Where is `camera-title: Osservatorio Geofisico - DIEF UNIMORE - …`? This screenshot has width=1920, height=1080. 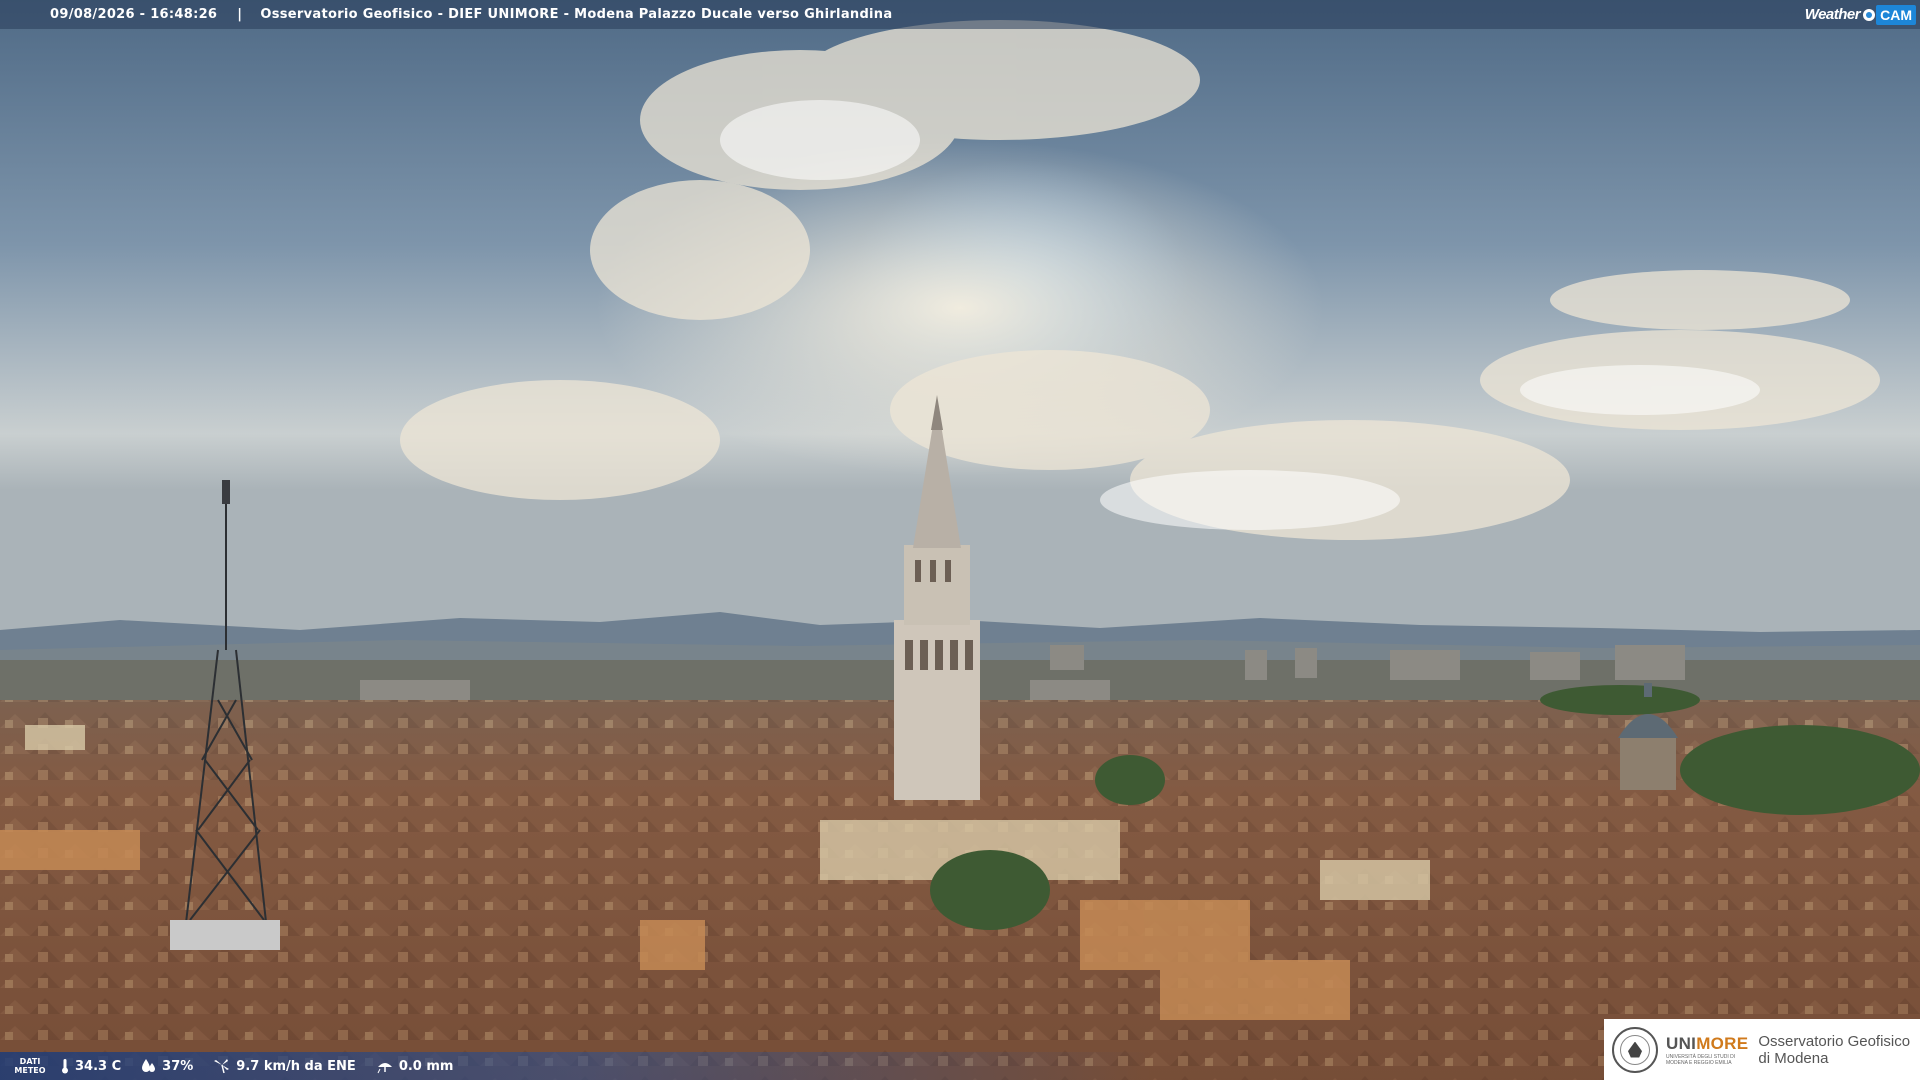
camera-title: Osservatorio Geofisico - DIEF UNIMORE - … is located at coordinates (576, 14).